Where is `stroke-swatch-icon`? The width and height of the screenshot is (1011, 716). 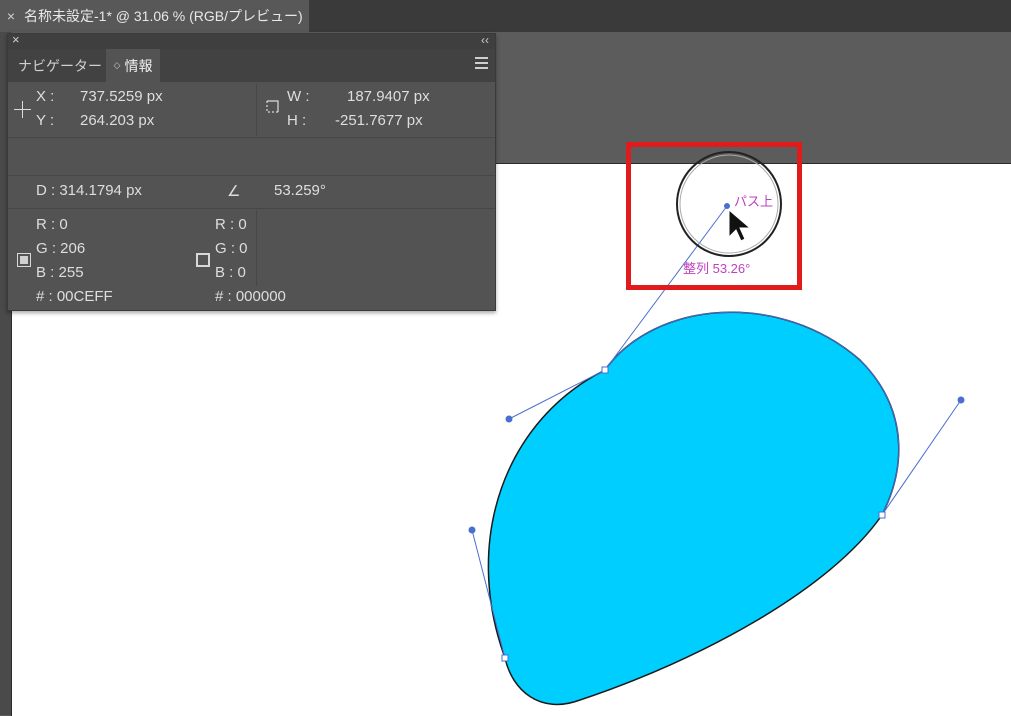 stroke-swatch-icon is located at coordinates (203, 260).